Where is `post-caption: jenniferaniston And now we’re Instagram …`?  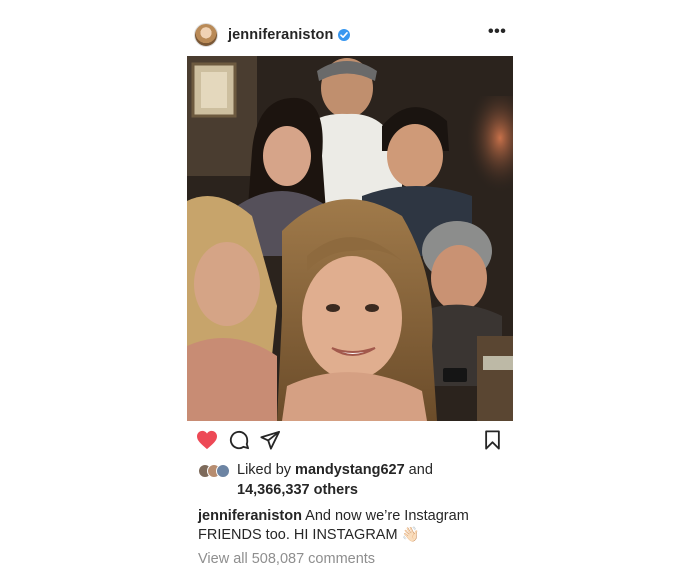 post-caption: jenniferaniston And now we’re Instagram … is located at coordinates (350, 526).